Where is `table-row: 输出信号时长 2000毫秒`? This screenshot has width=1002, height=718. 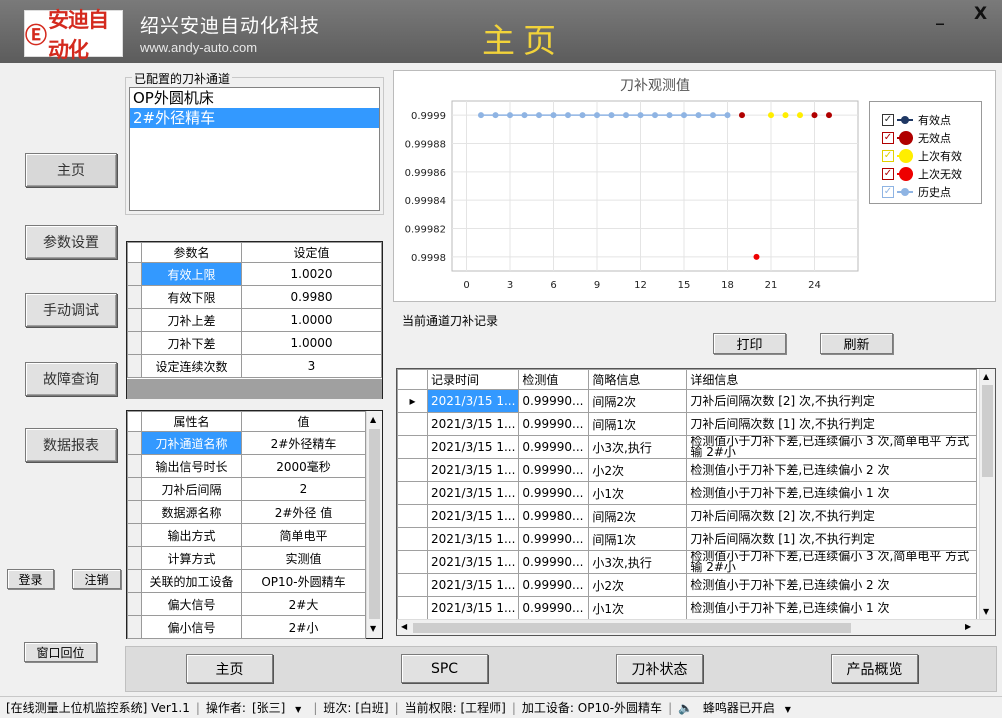
table-row: 输出信号时长 2000毫秒 is located at coordinates (246, 466).